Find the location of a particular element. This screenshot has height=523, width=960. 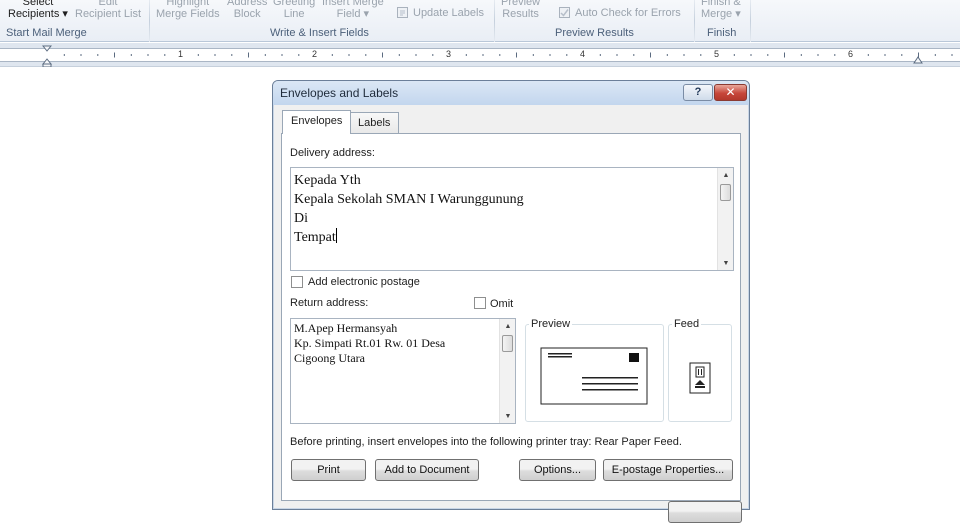

address-block-line2: Block is located at coordinates (247, 14).